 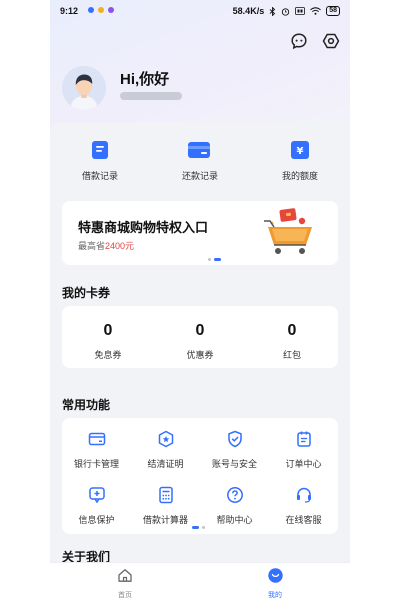 What do you see at coordinates (200, 11) in the screenshot?
I see `status-bar: 9:12 58.4K/s 58` at bounding box center [200, 11].